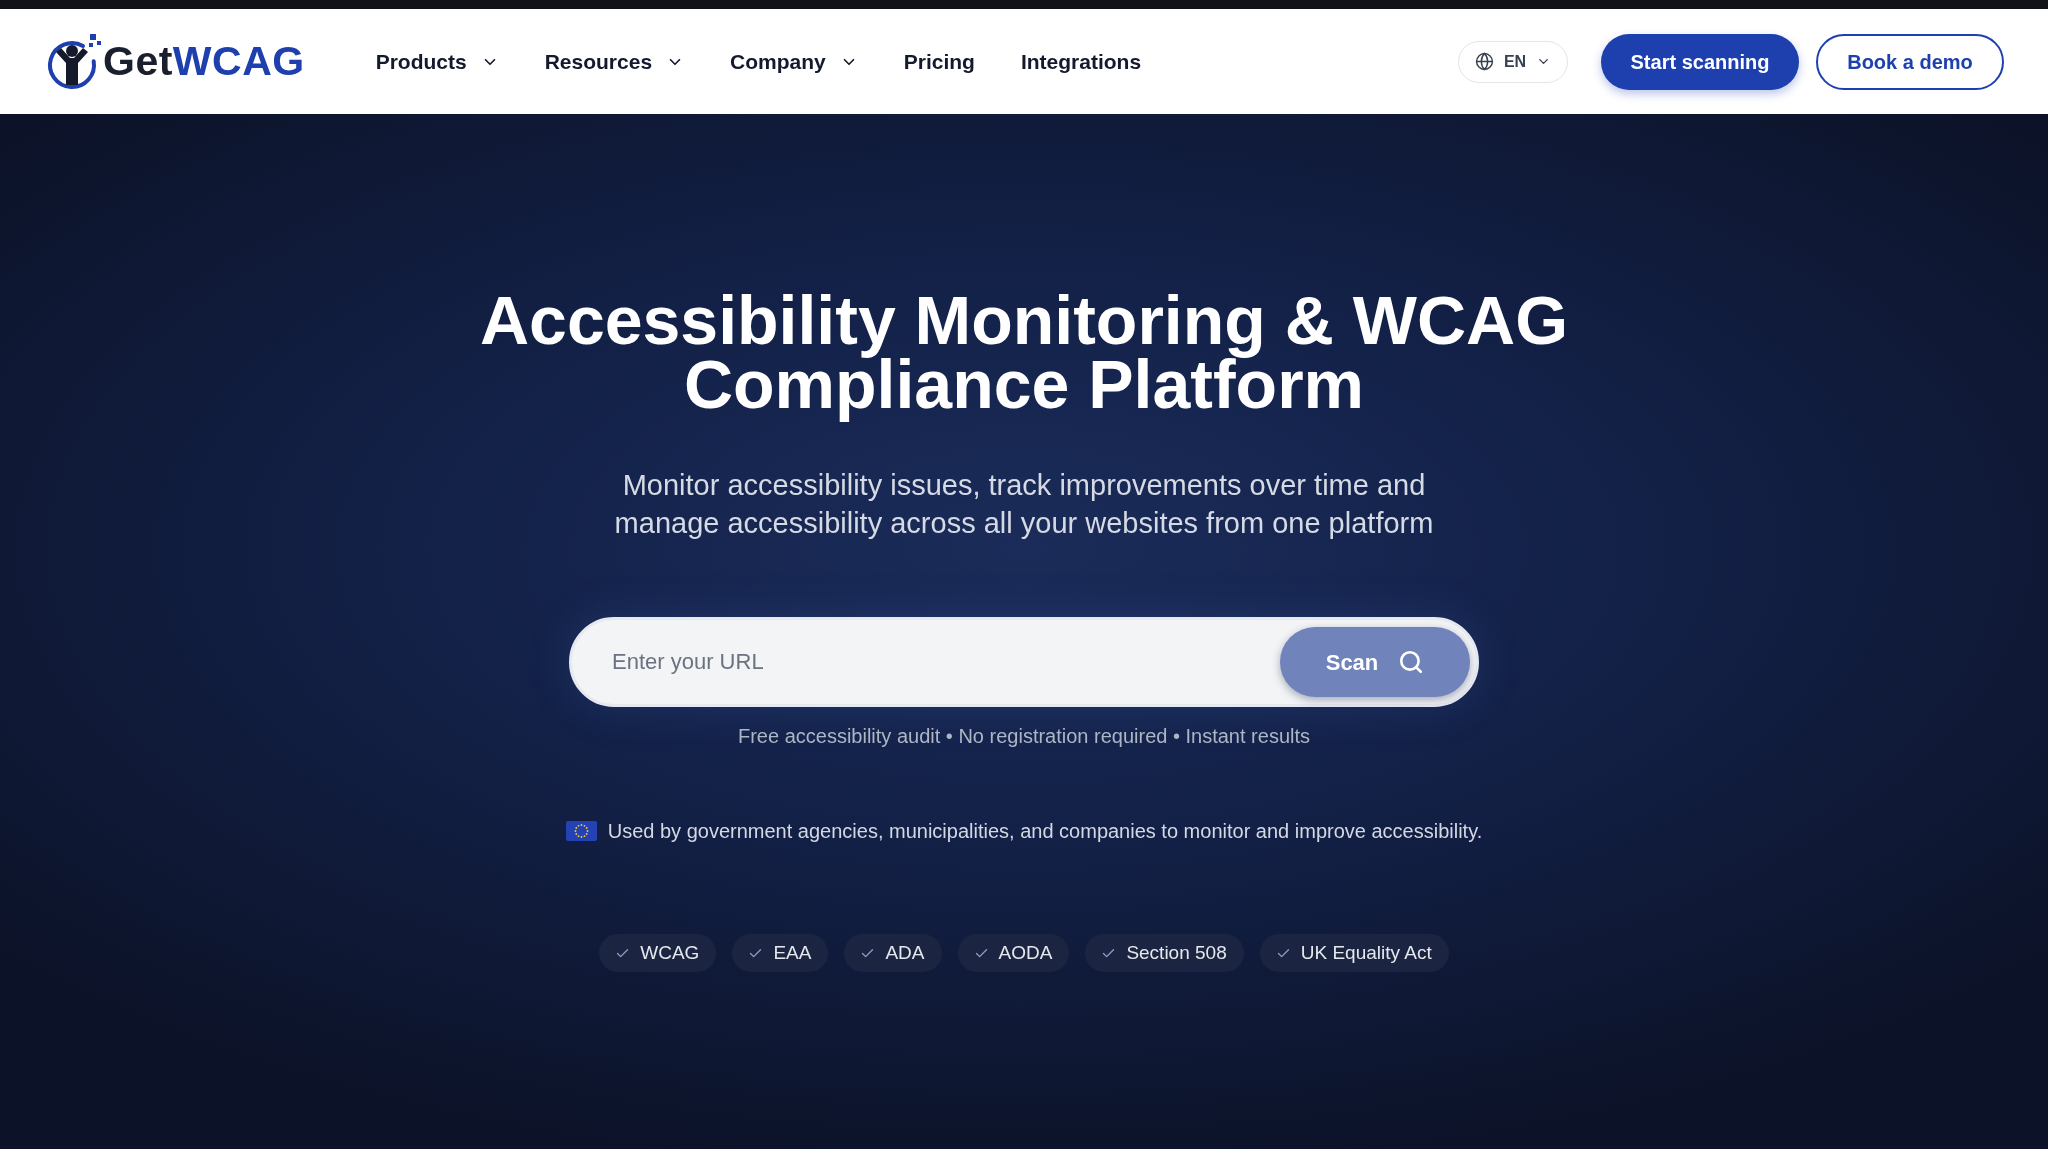 The width and height of the screenshot is (2048, 1149). What do you see at coordinates (792, 952) in the screenshot?
I see `standard-label: EAA` at bounding box center [792, 952].